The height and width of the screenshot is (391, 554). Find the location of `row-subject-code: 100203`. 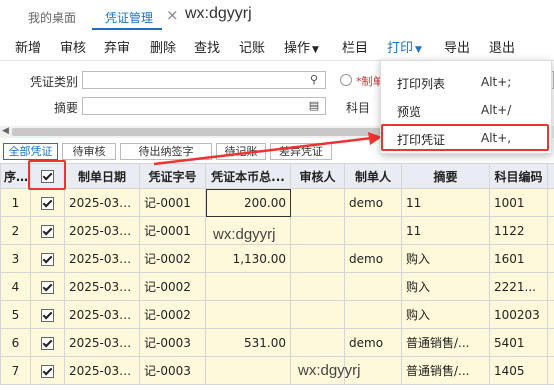

row-subject-code: 100203 is located at coordinates (518, 314).